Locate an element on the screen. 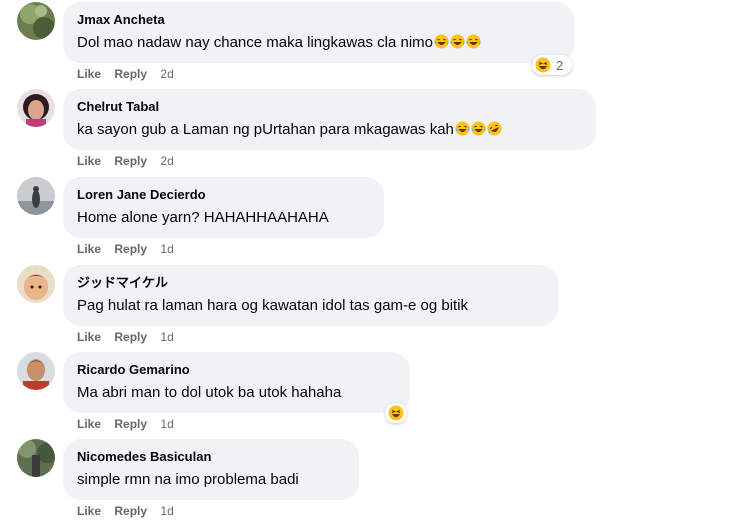 The height and width of the screenshot is (526, 750). comment-author: Loren Jane Decierdo is located at coordinates (223, 195).